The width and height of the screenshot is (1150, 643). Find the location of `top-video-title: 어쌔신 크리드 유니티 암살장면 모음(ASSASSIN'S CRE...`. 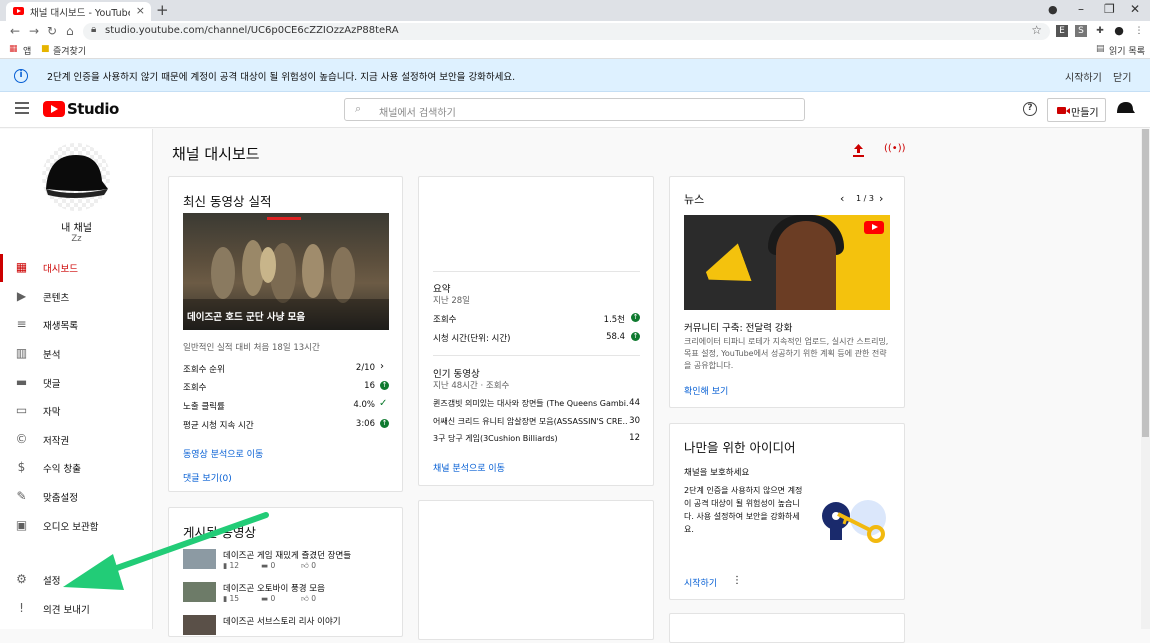

top-video-title: 어쌔신 크리드 유니티 암살장면 모음(ASSASSIN'S CRE... is located at coordinates (530, 421).